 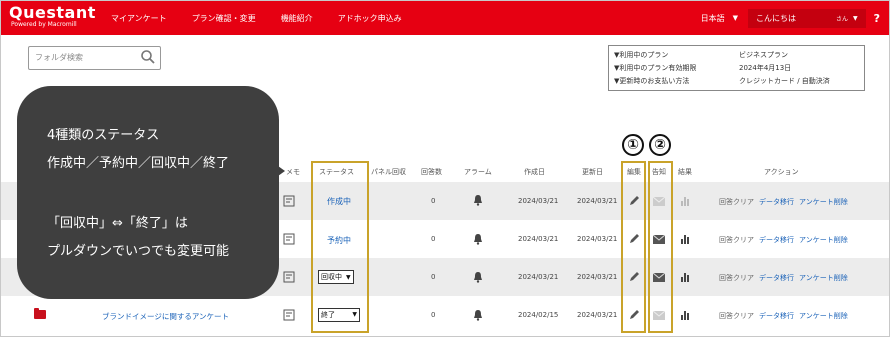 I want to click on notify-column-highlight, so click(x=660, y=247).